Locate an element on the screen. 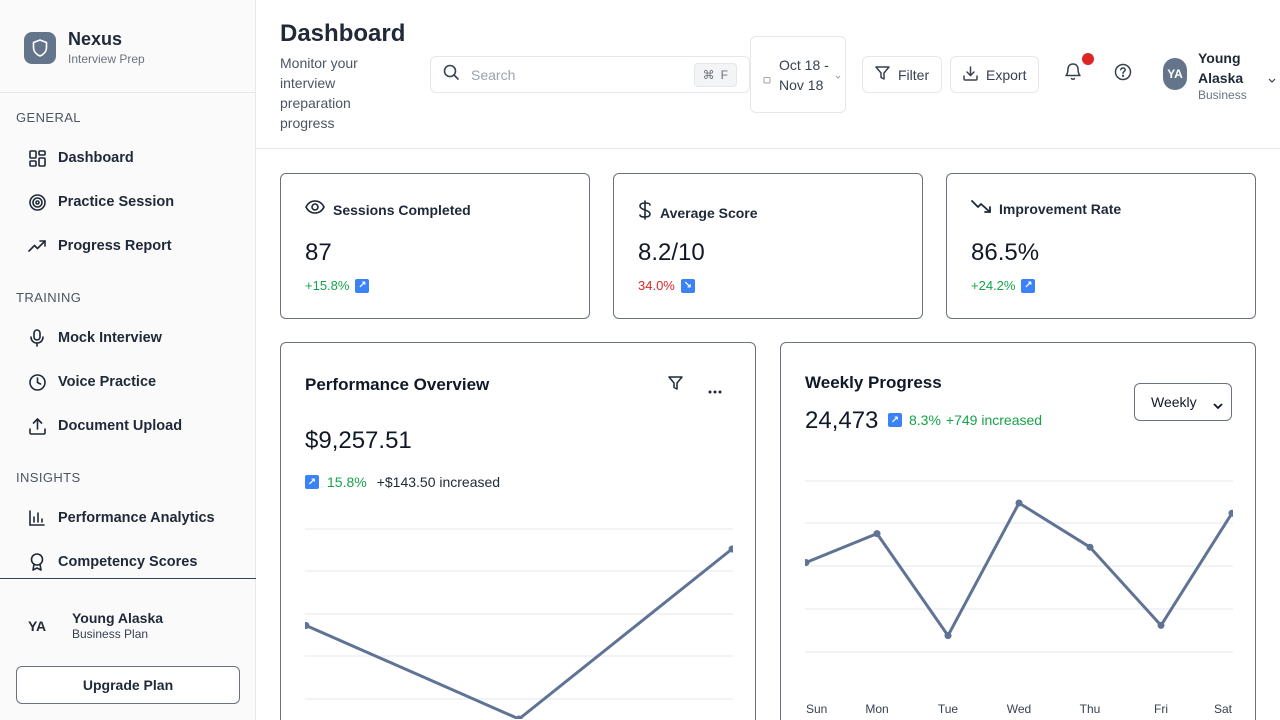  change-text: +749 increased is located at coordinates (994, 420).